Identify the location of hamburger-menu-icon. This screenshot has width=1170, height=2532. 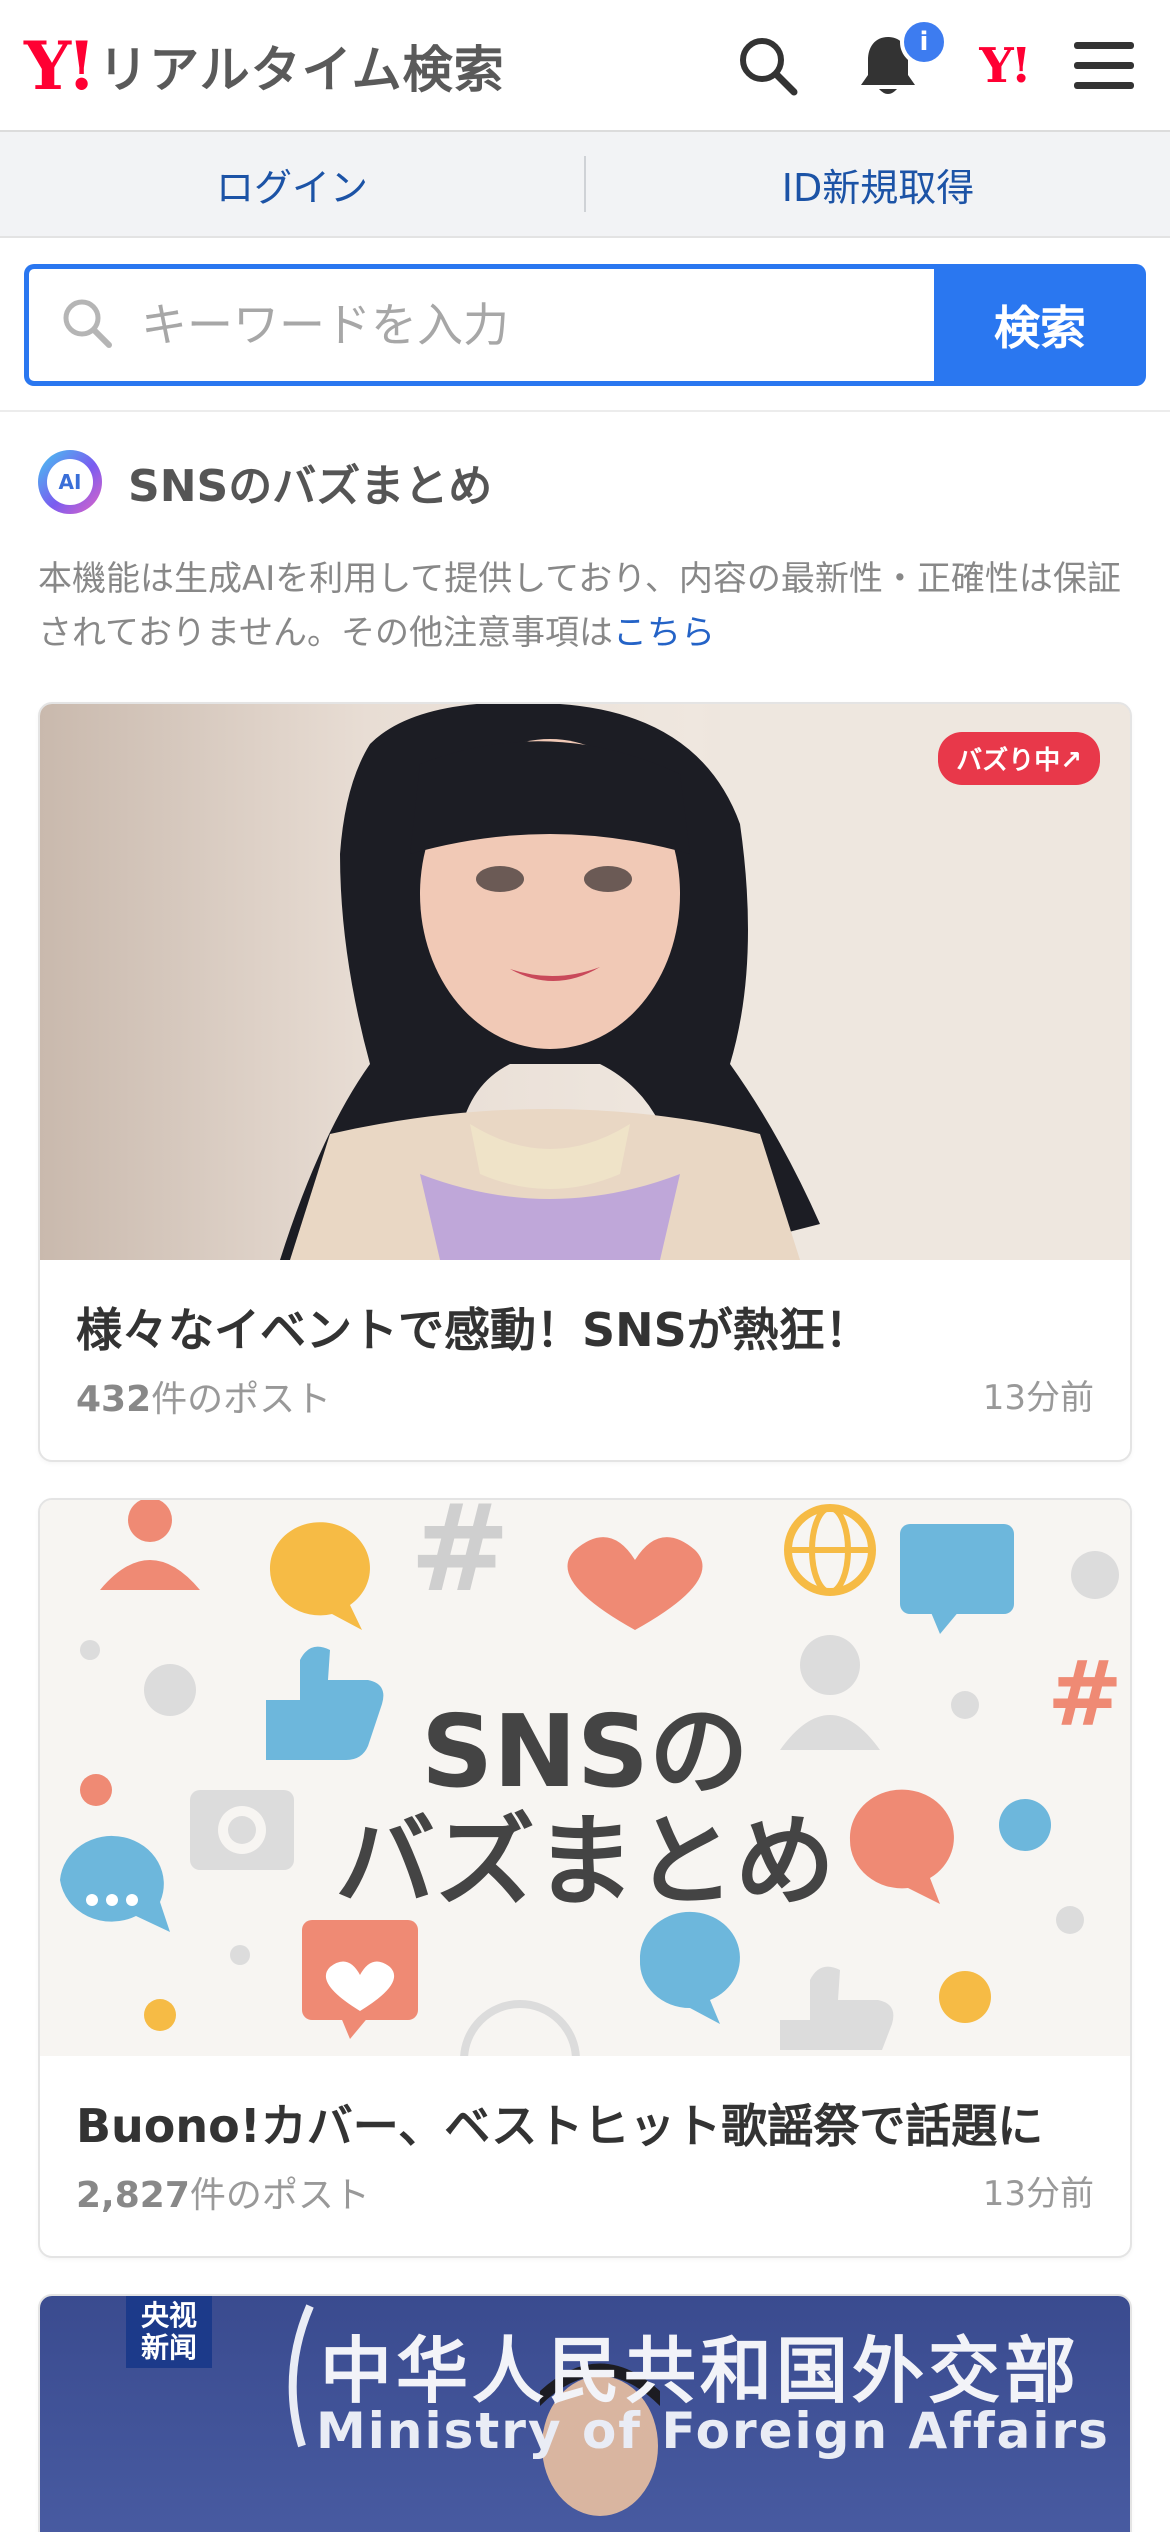
(1104, 66).